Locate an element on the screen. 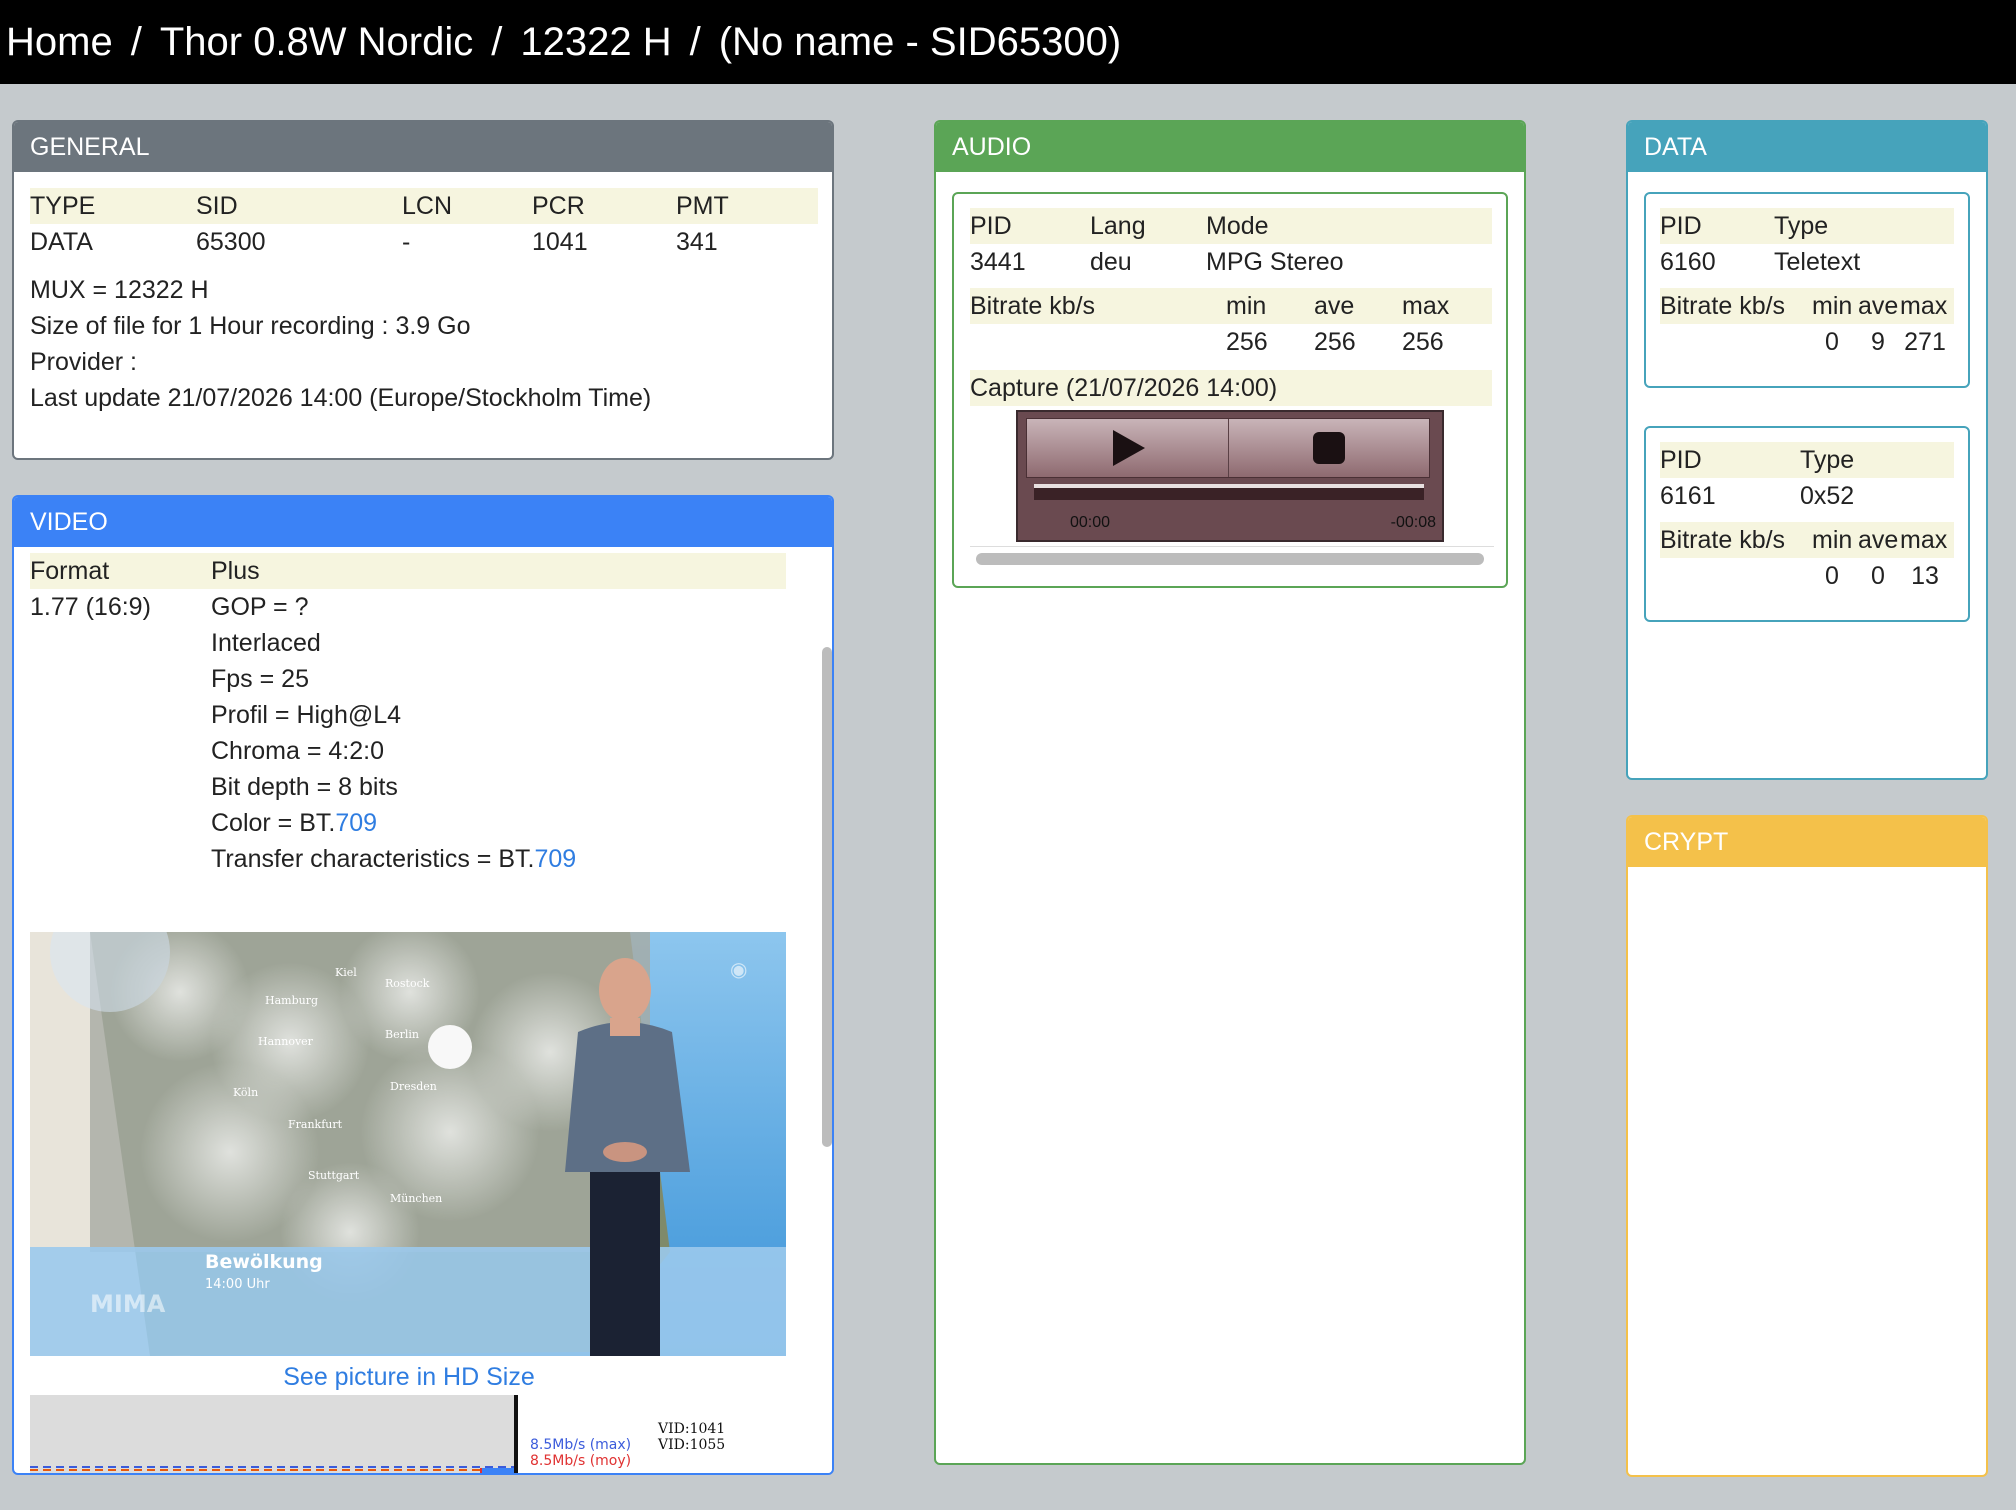  audio-mode: MPG Stereo is located at coordinates (1275, 262).